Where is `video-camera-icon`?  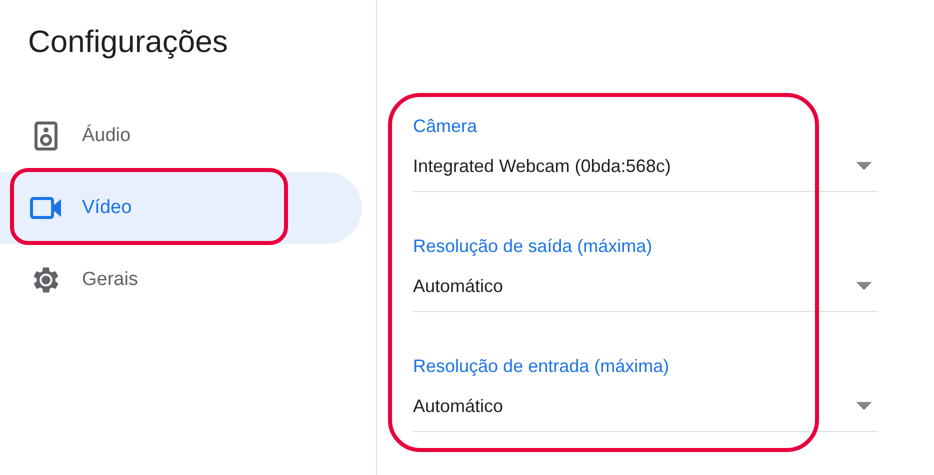 video-camera-icon is located at coordinates (46, 208).